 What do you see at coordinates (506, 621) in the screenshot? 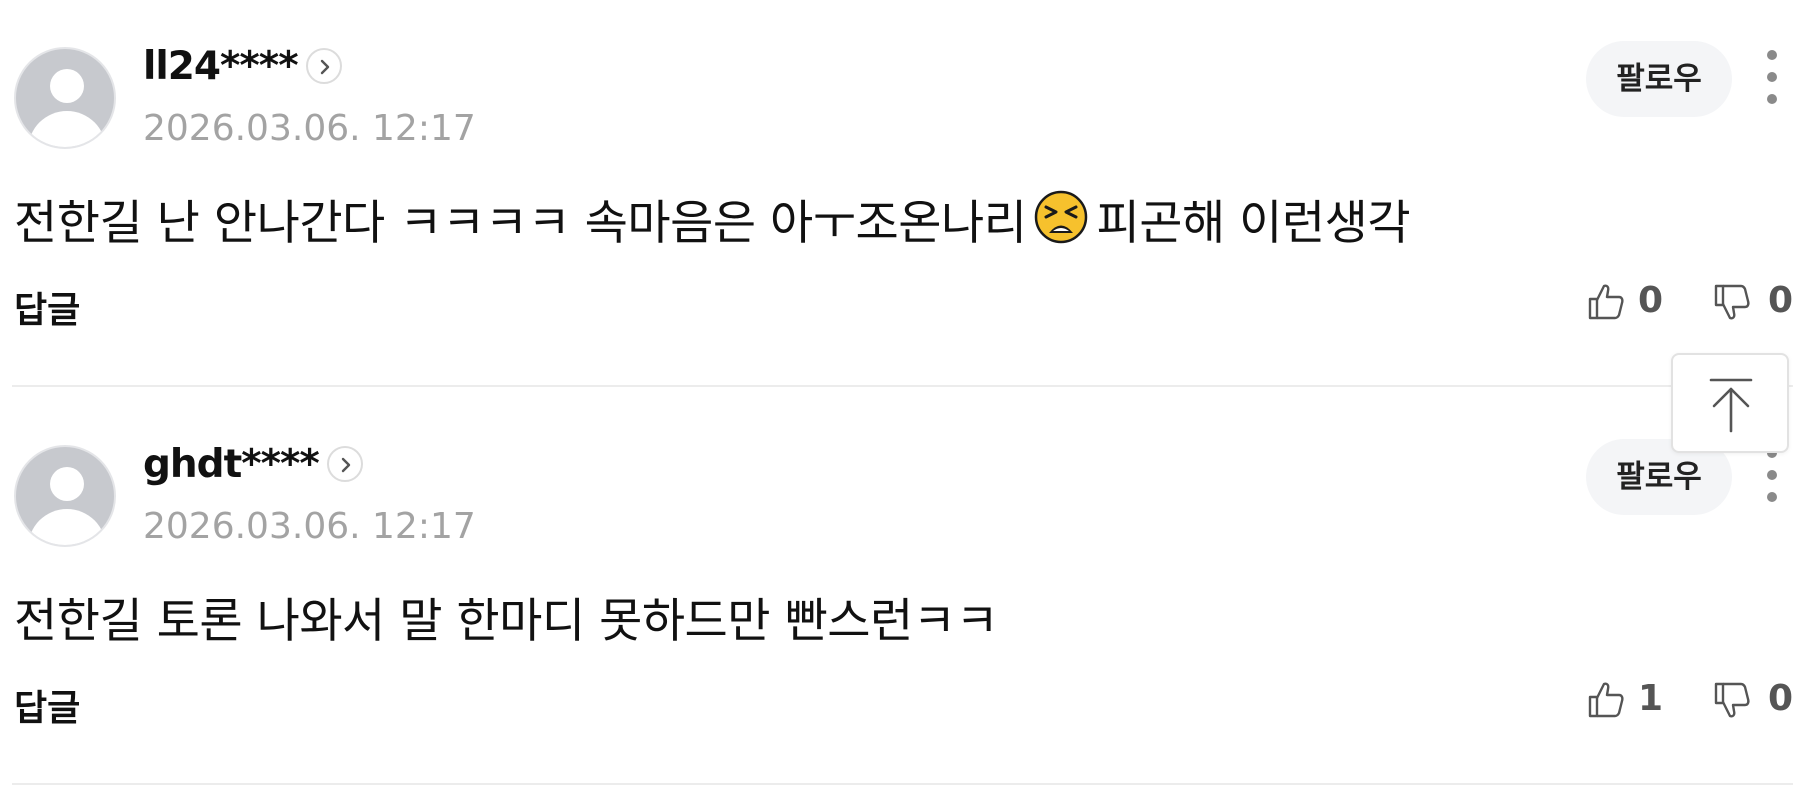
I see `comment-text: 전한길 토론 나와서 말 한마디 못하드만 빤스런ㅋㅋ` at bounding box center [506, 621].